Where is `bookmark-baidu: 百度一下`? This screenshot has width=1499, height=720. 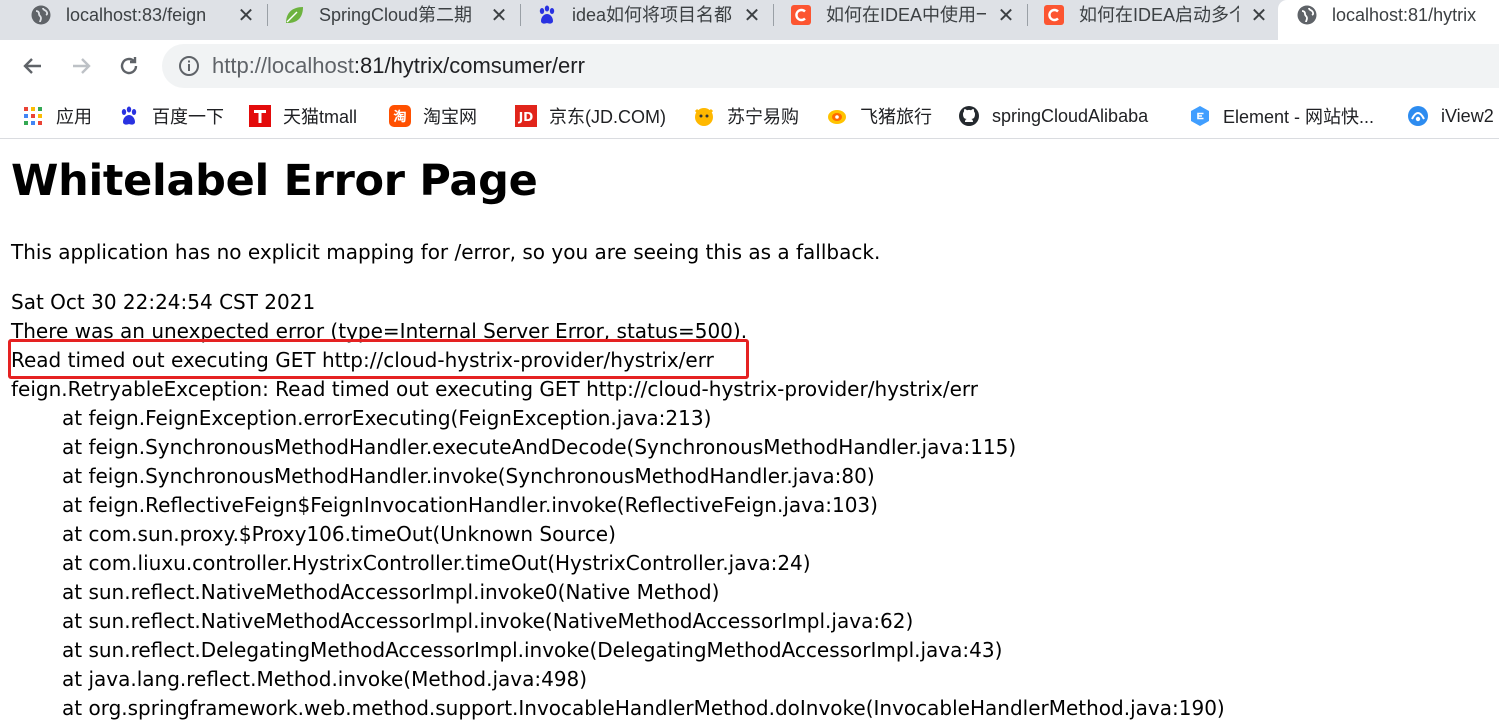
bookmark-baidu: 百度一下 is located at coordinates (171, 116).